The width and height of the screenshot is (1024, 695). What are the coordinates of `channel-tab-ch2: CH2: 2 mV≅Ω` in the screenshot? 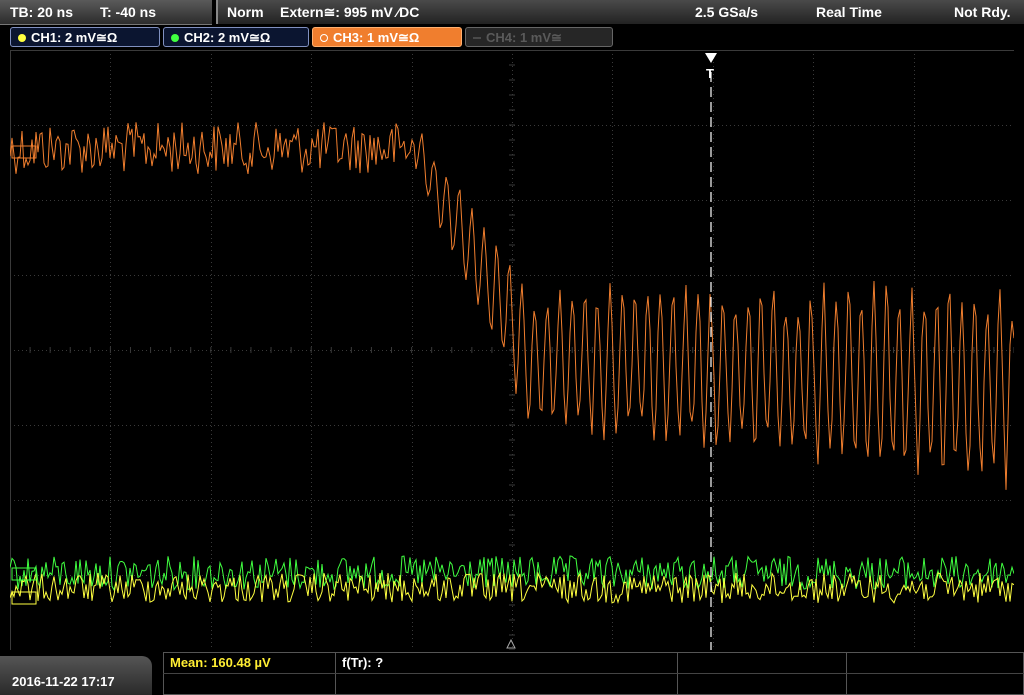 It's located at (236, 37).